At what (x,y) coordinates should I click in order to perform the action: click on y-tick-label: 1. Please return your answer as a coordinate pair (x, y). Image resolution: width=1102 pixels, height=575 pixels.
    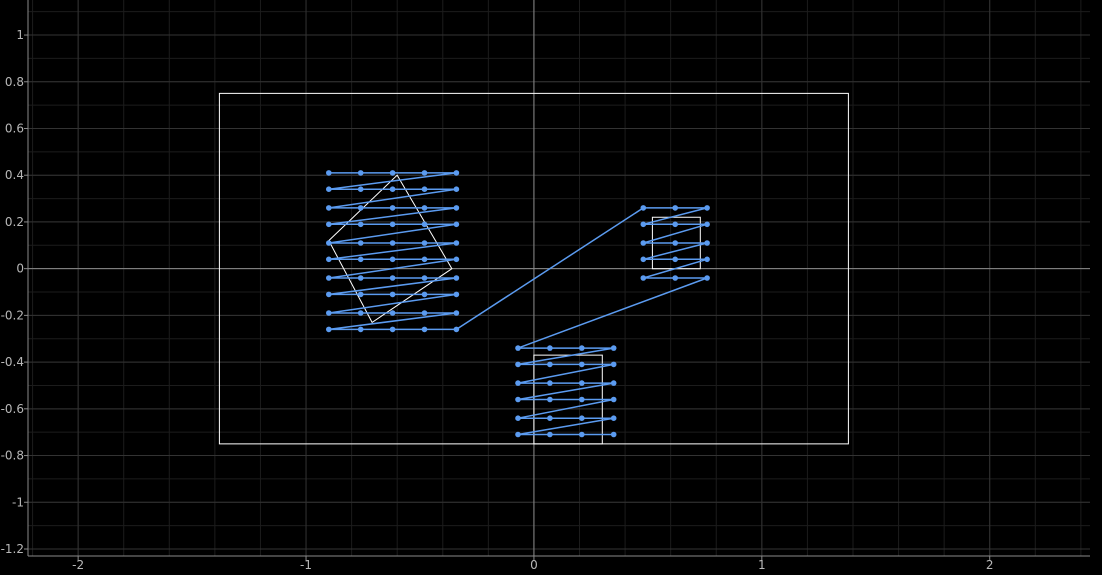
    Looking at the image, I should click on (20, 35).